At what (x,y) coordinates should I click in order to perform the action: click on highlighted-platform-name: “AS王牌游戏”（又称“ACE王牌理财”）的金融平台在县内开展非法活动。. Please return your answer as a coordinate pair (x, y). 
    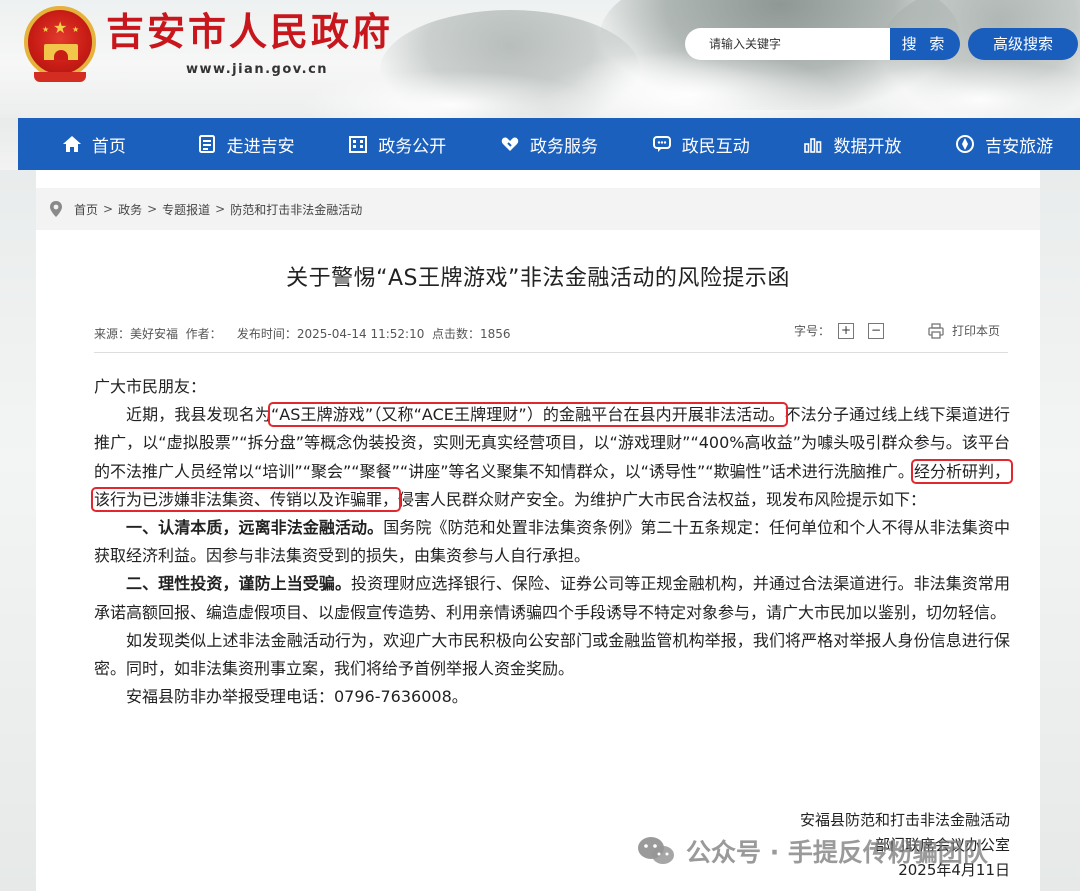
    Looking at the image, I should click on (527, 415).